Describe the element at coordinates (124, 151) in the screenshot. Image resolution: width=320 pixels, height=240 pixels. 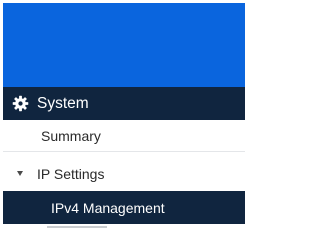
I see `divider` at that location.